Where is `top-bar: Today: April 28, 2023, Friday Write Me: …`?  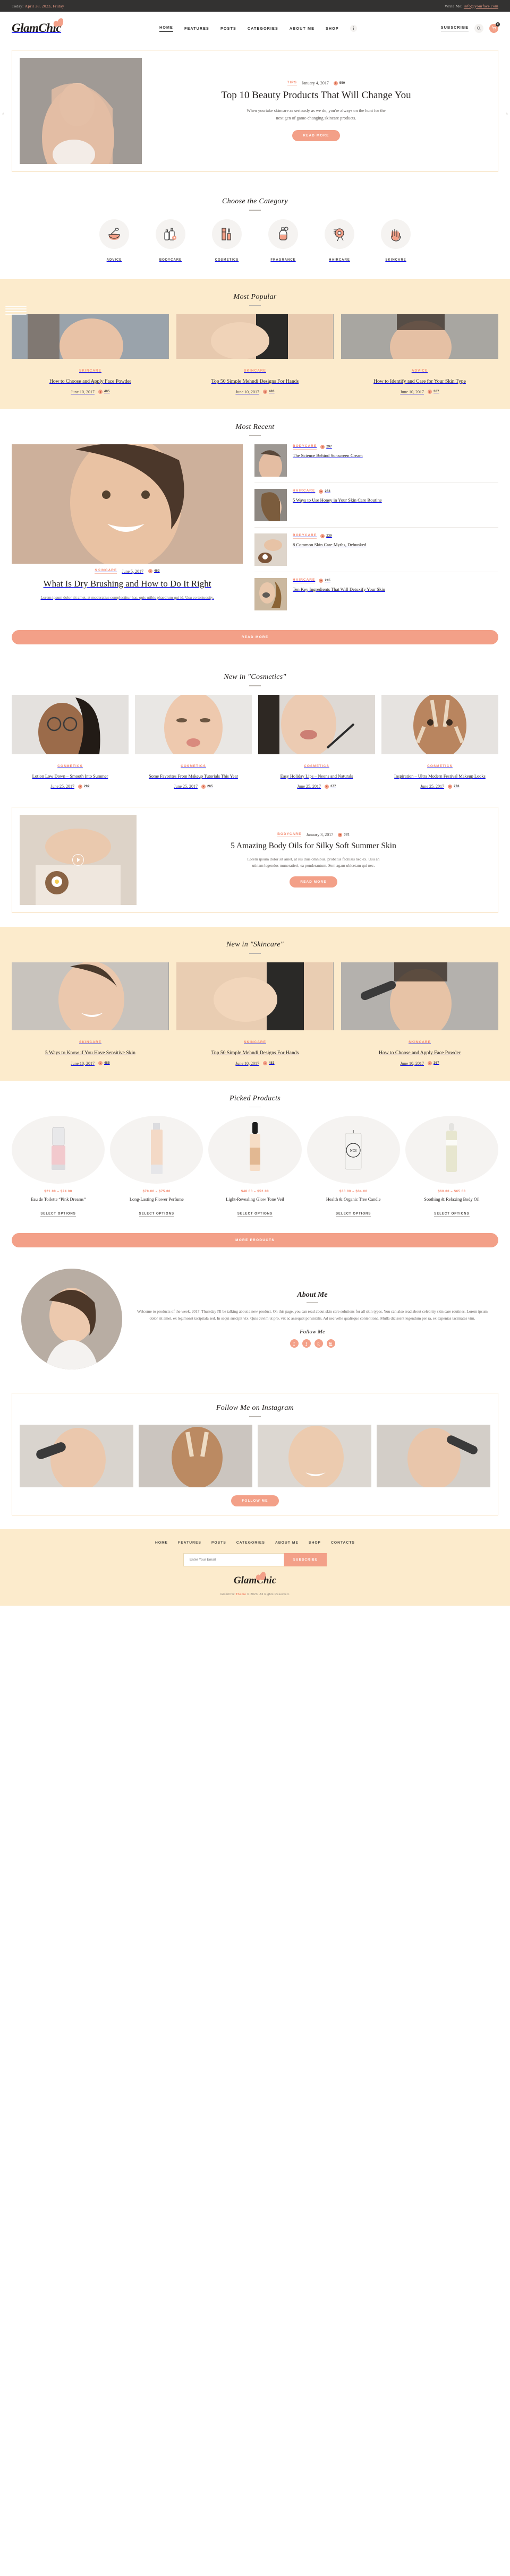
top-bar: Today: April 28, 2023, Friday Write Me: … is located at coordinates (255, 6).